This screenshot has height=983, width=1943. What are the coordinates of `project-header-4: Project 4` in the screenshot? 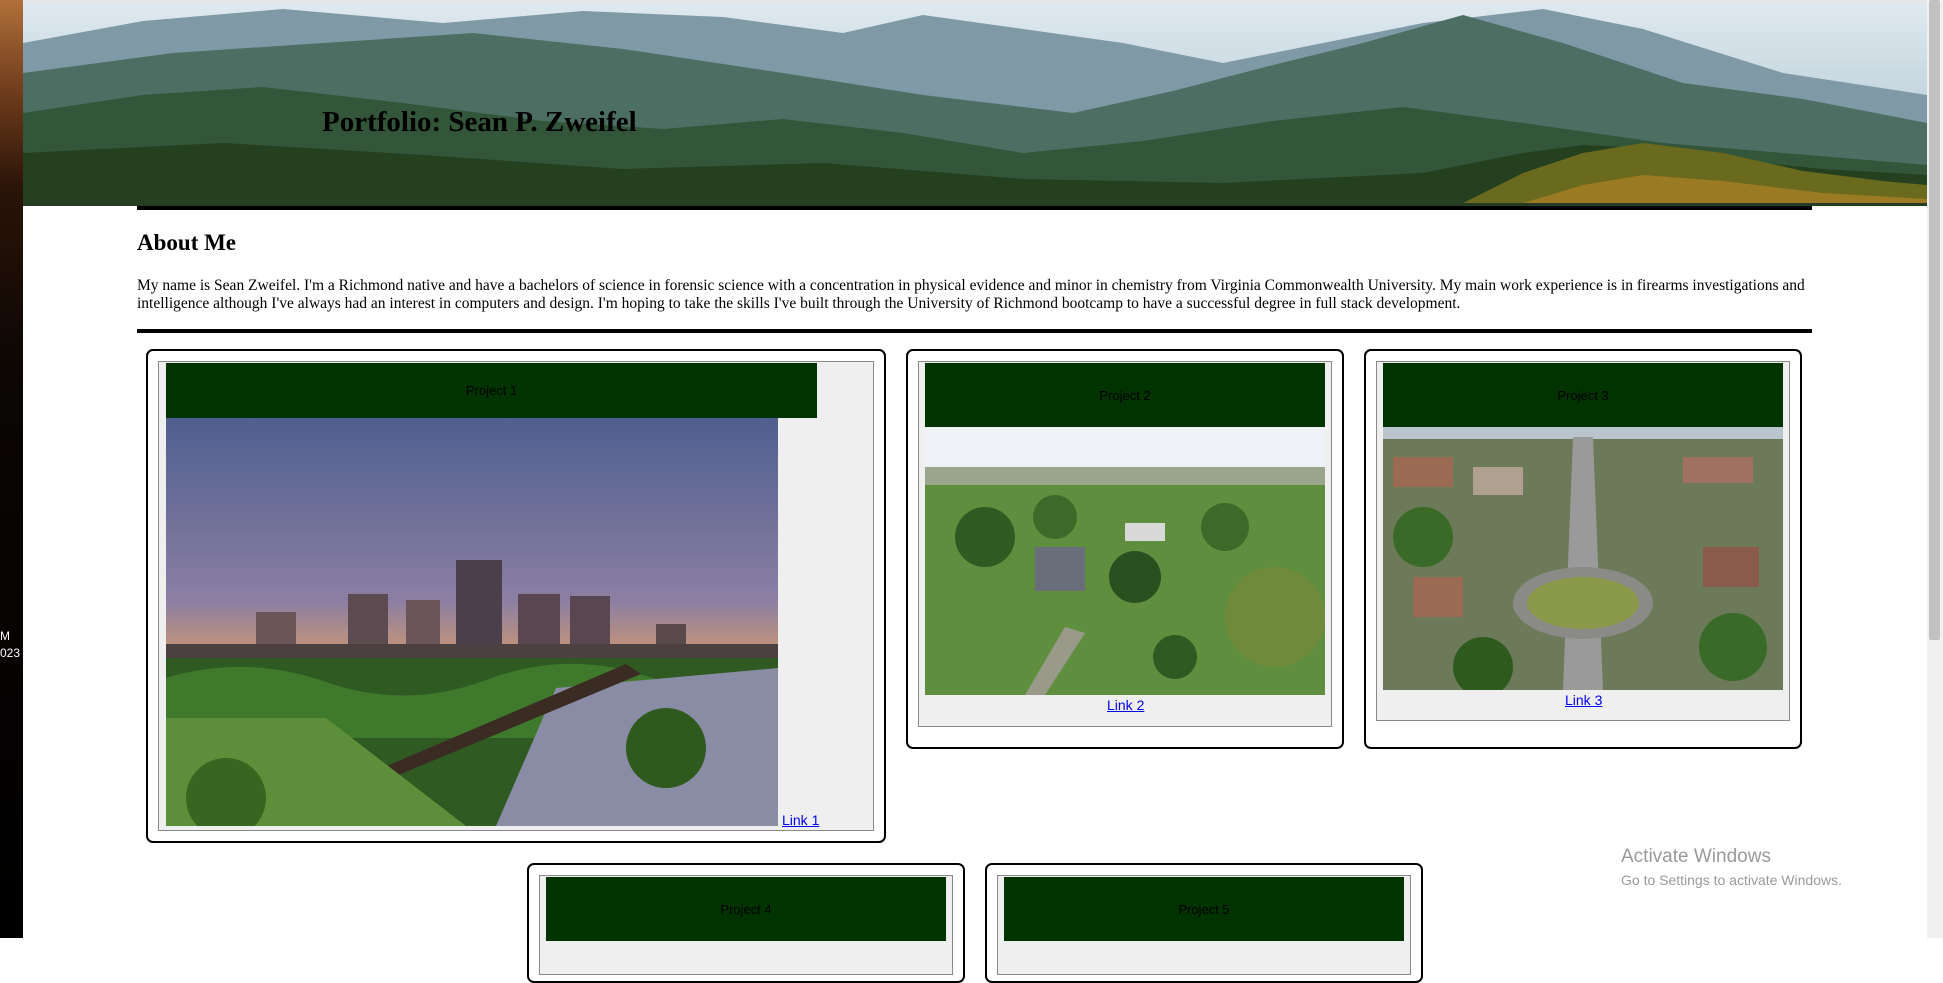 It's located at (746, 909).